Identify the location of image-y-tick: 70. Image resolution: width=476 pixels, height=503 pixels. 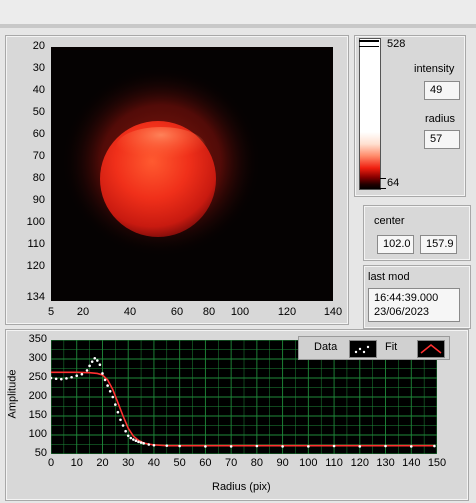
(38, 156).